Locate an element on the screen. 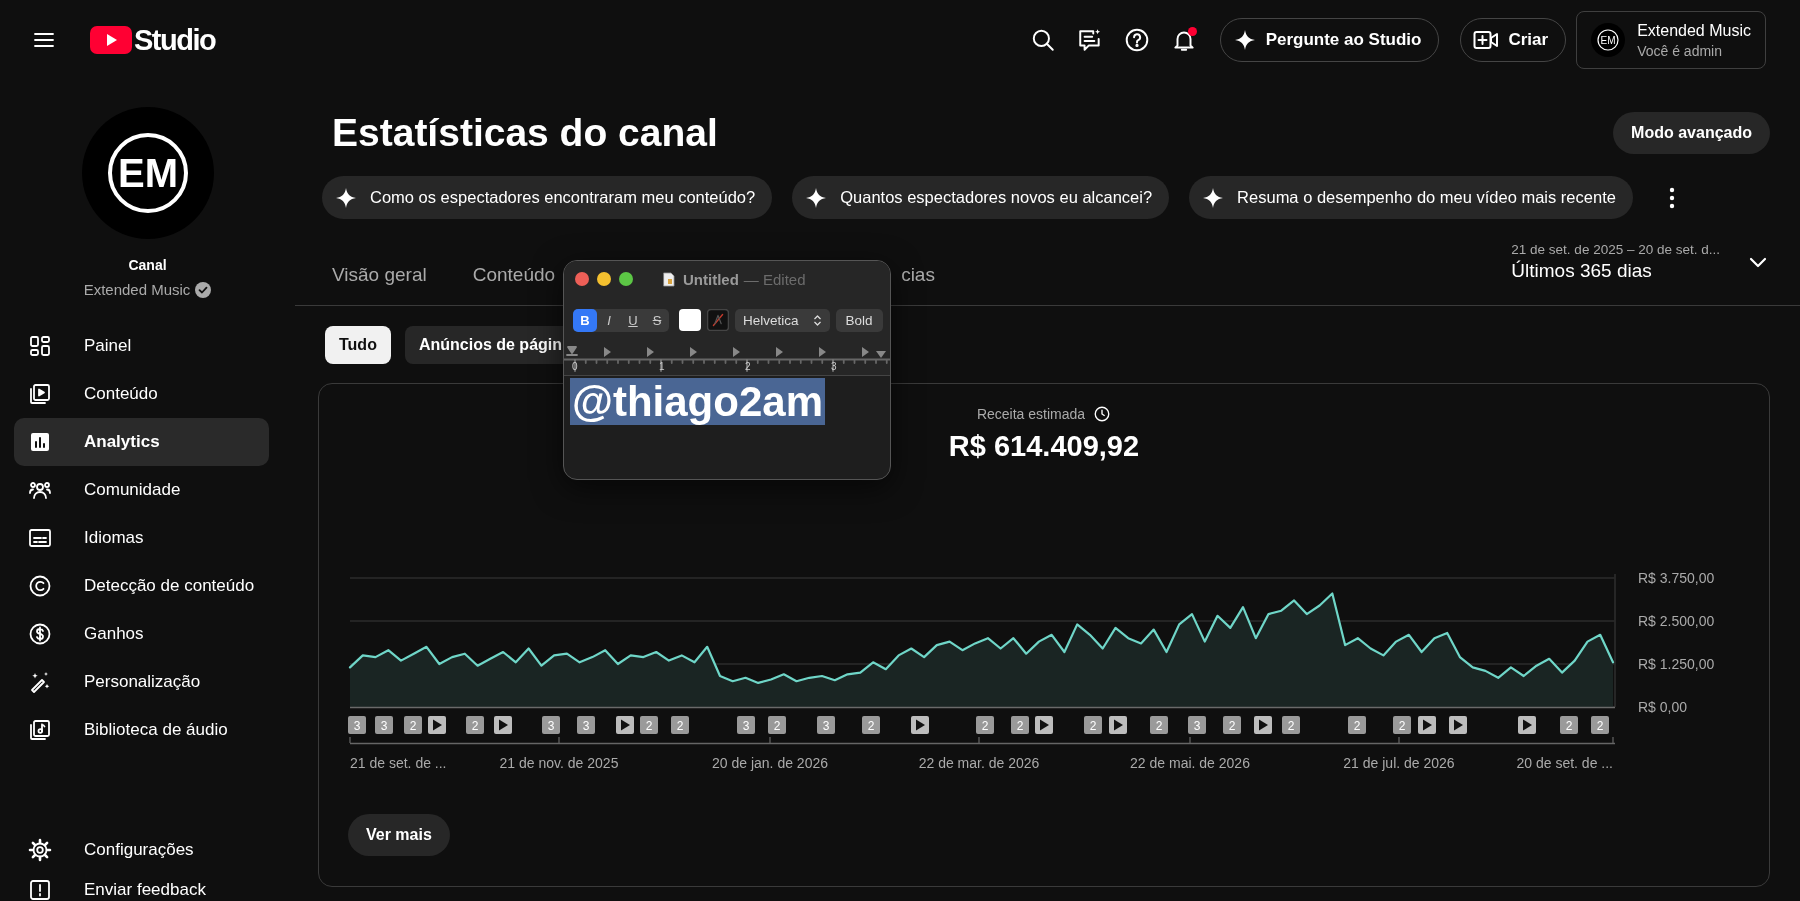  account-role: Você é admin is located at coordinates (1680, 50).